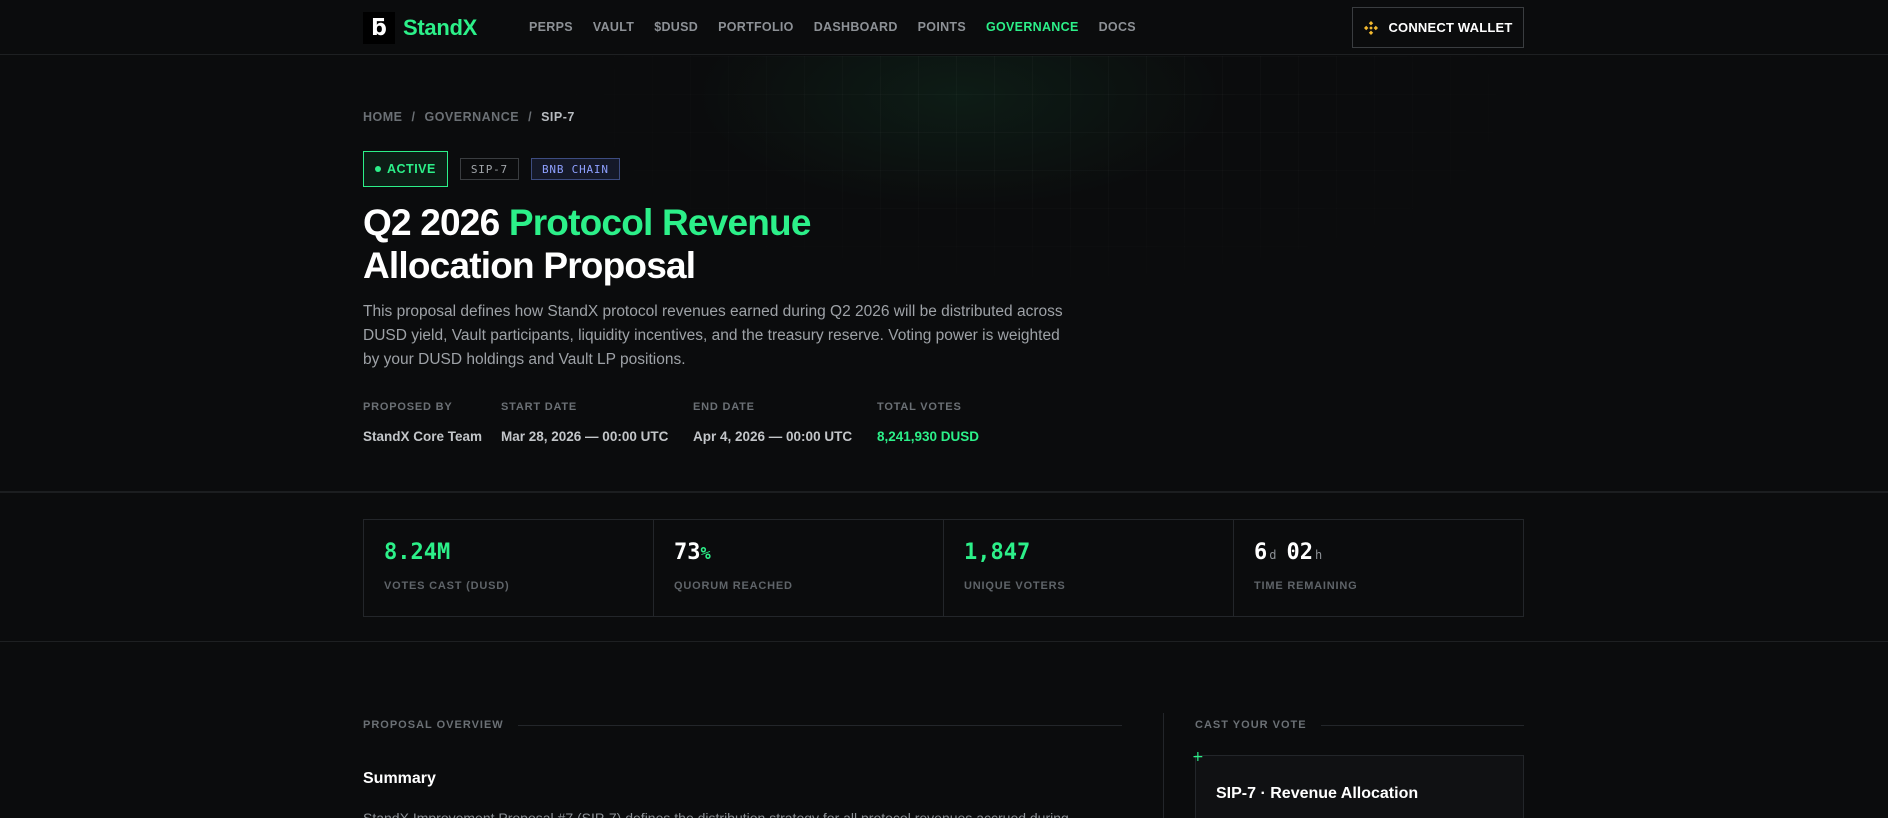 The height and width of the screenshot is (818, 1888). Describe the element at coordinates (856, 27) in the screenshot. I see `nav-link-dashboard: DASHBOARD` at that location.